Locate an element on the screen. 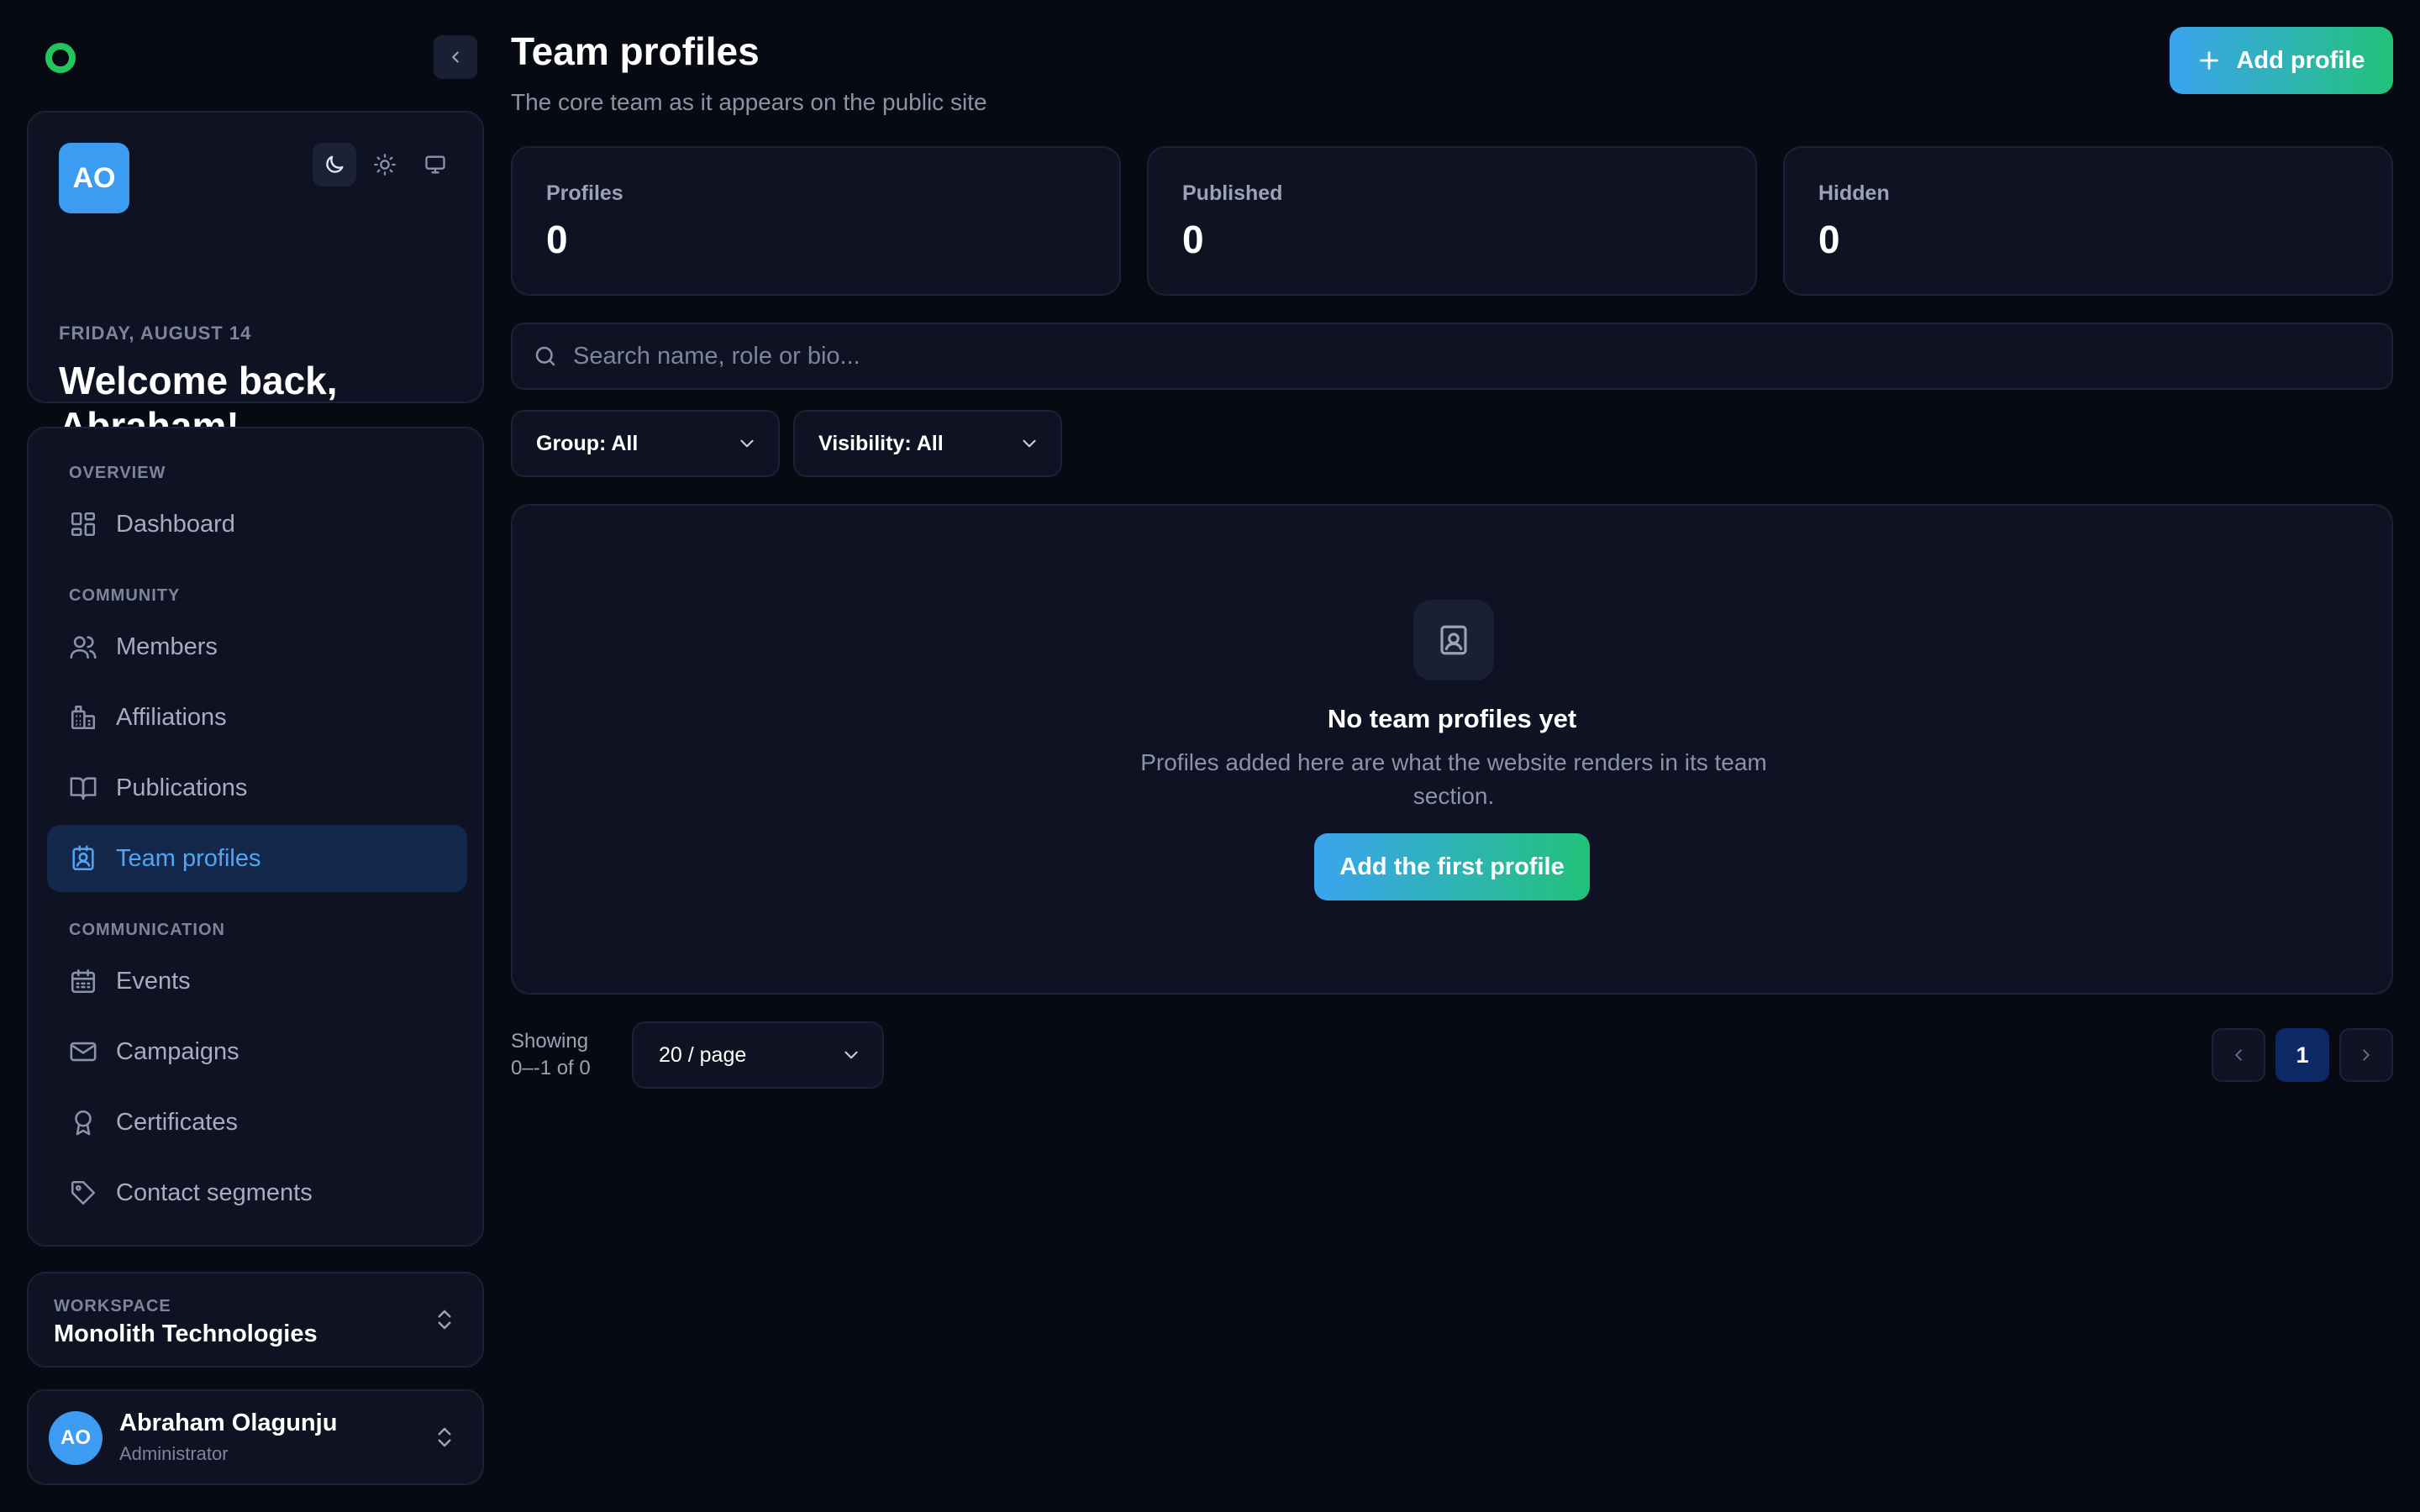 The width and height of the screenshot is (2420, 1512). group-filter-select: Group: All is located at coordinates (645, 443).